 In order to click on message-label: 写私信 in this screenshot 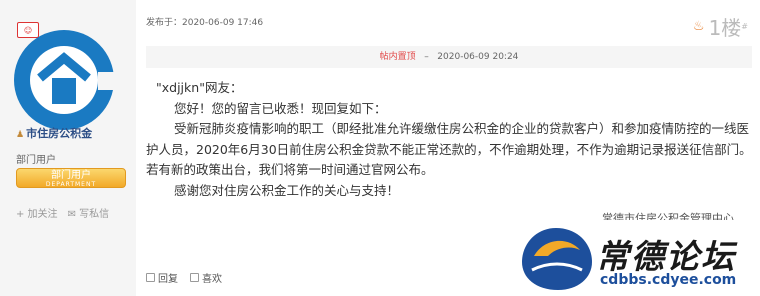, I will do `click(94, 214)`.